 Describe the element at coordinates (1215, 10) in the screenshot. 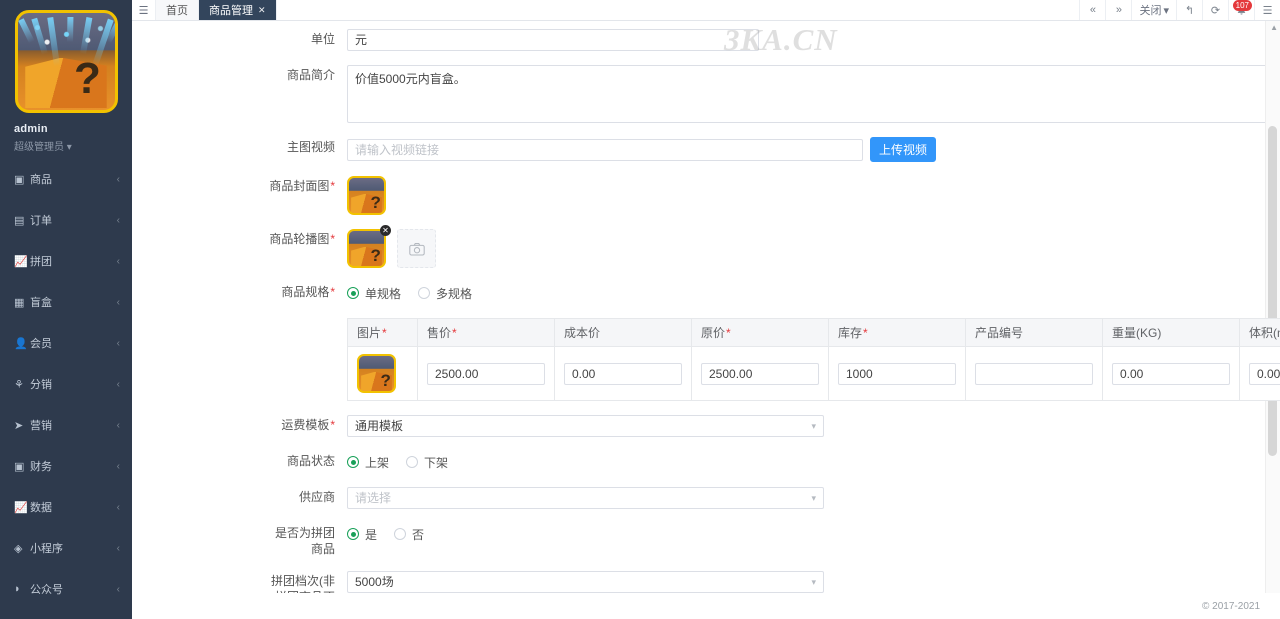

I see `refresh-icon: ⟳` at that location.